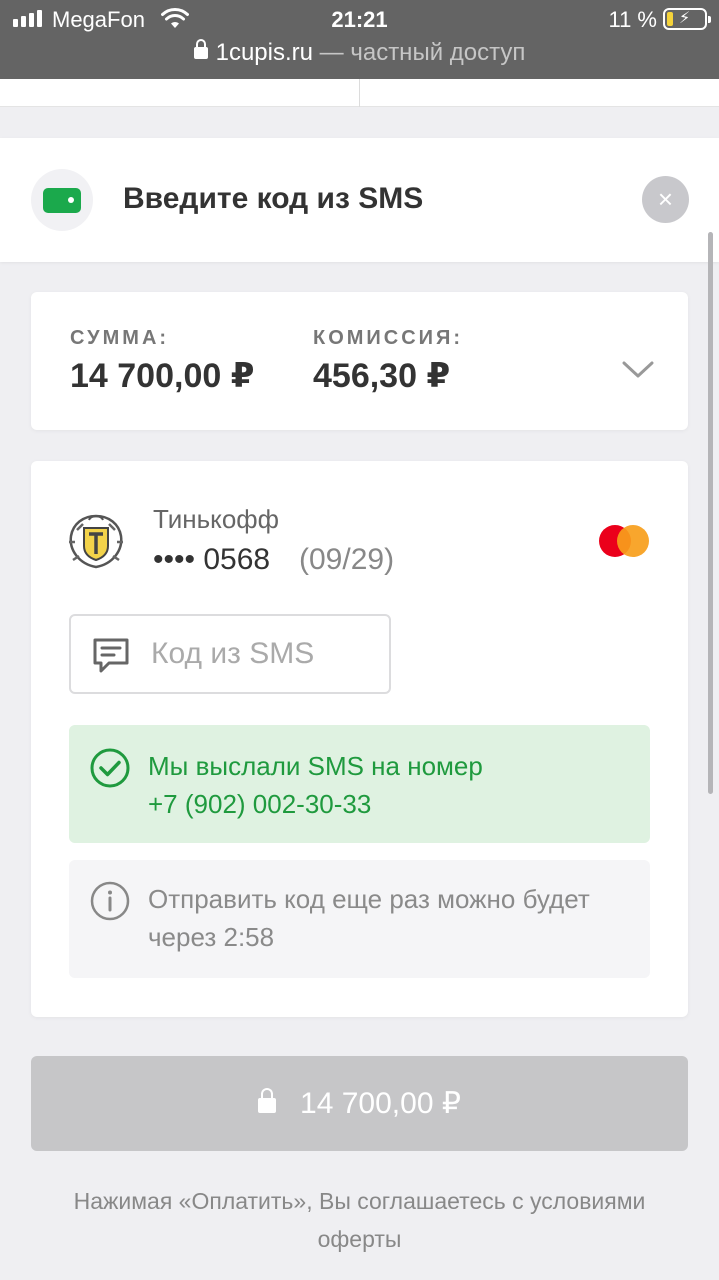  I want to click on pay-button-label: 14 700,00 ₽, so click(380, 1103).